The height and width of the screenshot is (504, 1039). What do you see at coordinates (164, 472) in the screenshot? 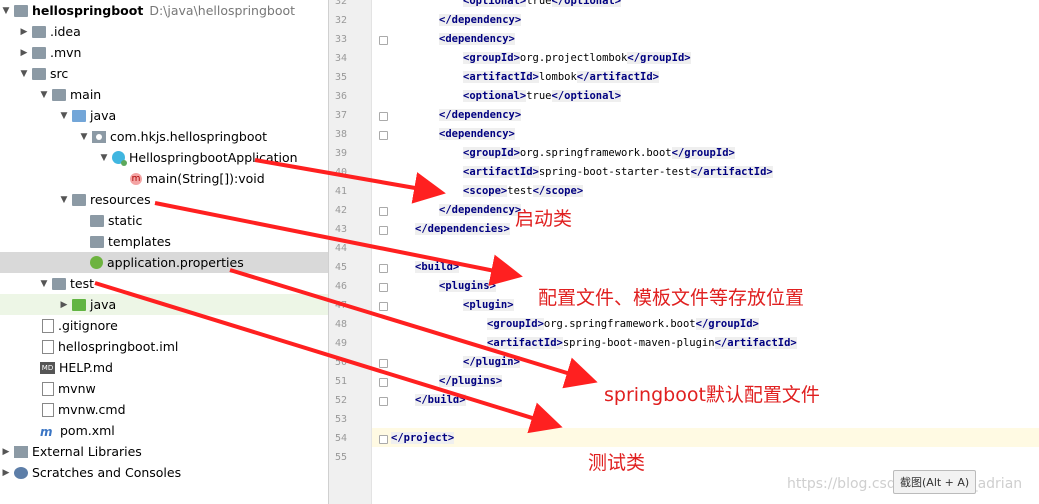
I see `tree-item-scratches: ▶ Scratches and Consoles` at bounding box center [164, 472].